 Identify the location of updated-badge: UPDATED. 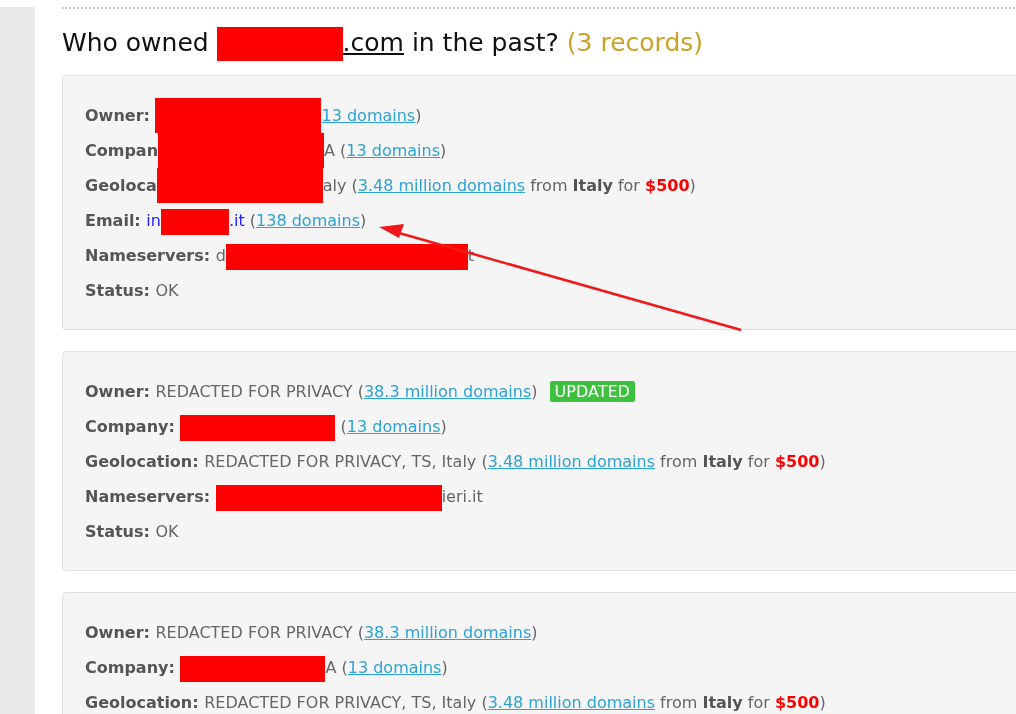
(592, 391).